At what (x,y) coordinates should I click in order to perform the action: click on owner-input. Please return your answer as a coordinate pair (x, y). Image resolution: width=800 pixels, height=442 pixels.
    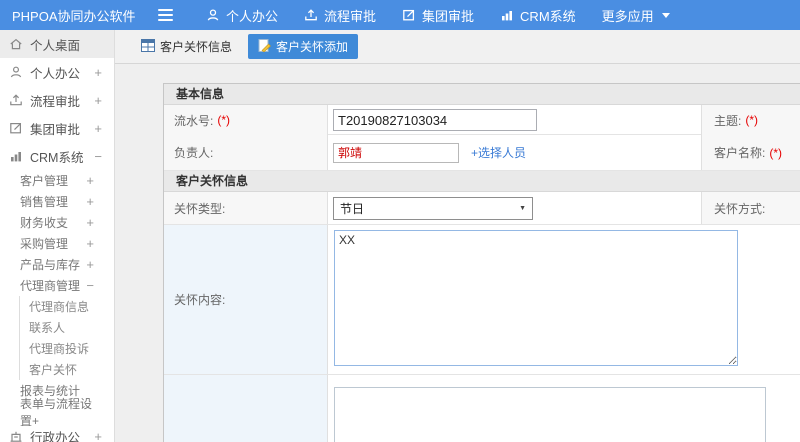
    Looking at the image, I should click on (396, 152).